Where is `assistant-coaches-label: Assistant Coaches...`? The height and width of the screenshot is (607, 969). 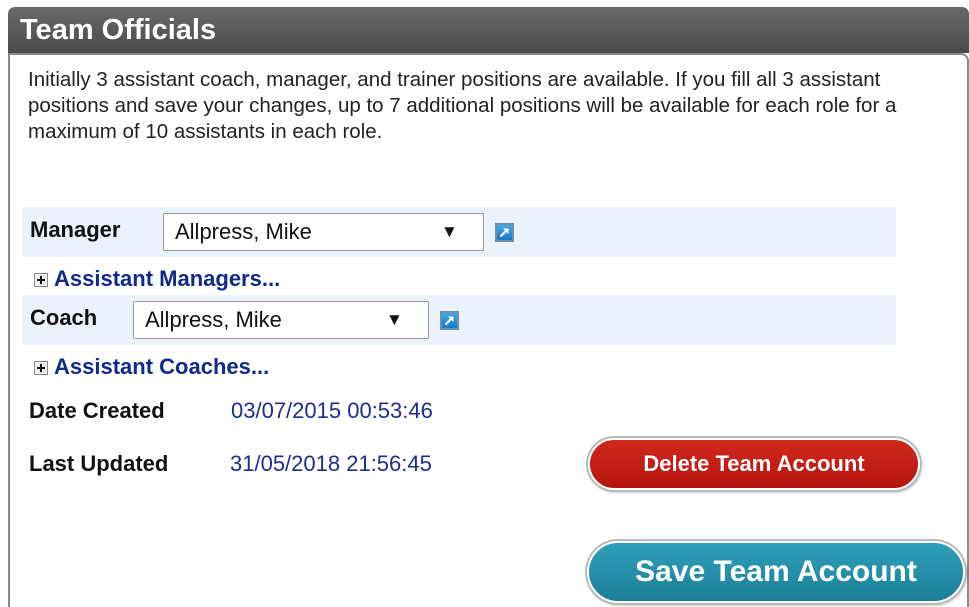 assistant-coaches-label: Assistant Coaches... is located at coordinates (162, 366).